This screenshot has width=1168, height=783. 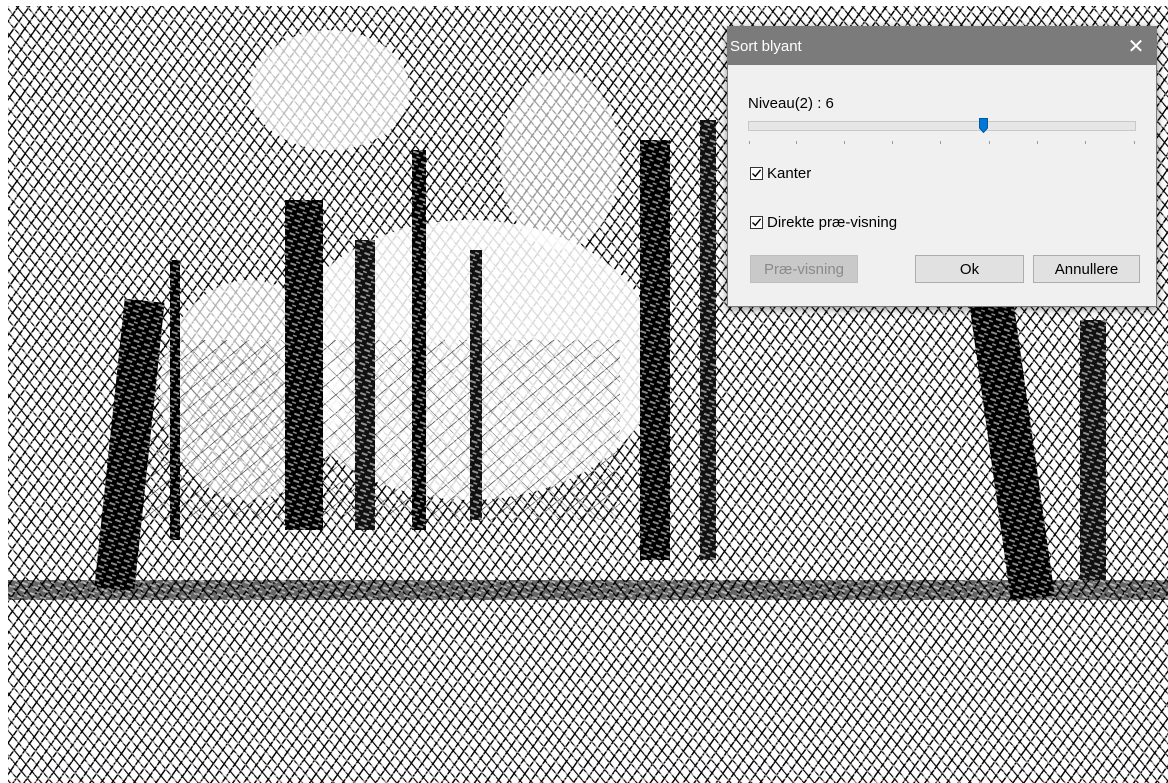 I want to click on slider-track, so click(x=942, y=126).